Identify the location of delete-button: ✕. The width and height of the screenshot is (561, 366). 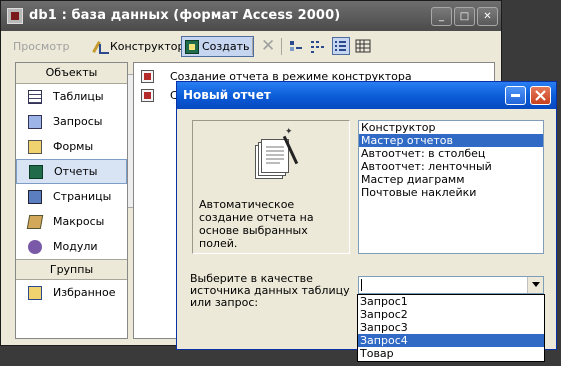
(268, 46).